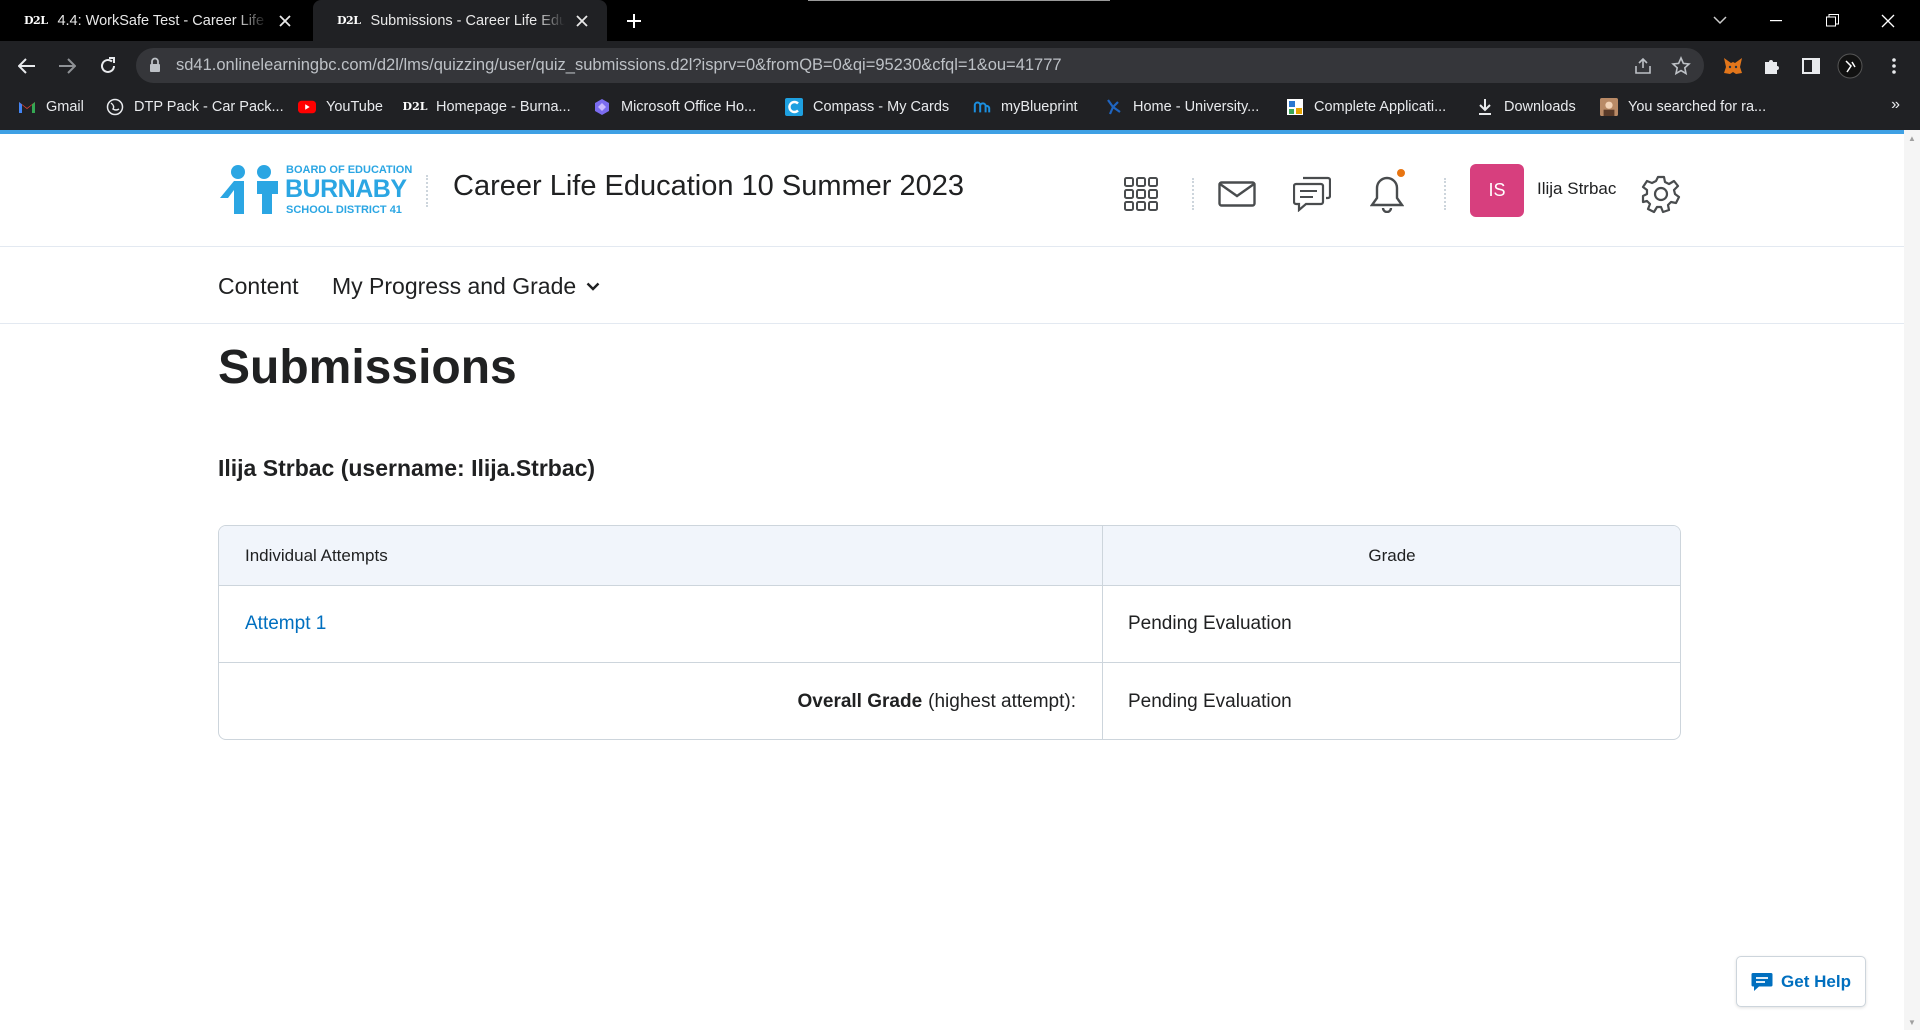  What do you see at coordinates (1733, 66) in the screenshot?
I see `metamask-extension-icon` at bounding box center [1733, 66].